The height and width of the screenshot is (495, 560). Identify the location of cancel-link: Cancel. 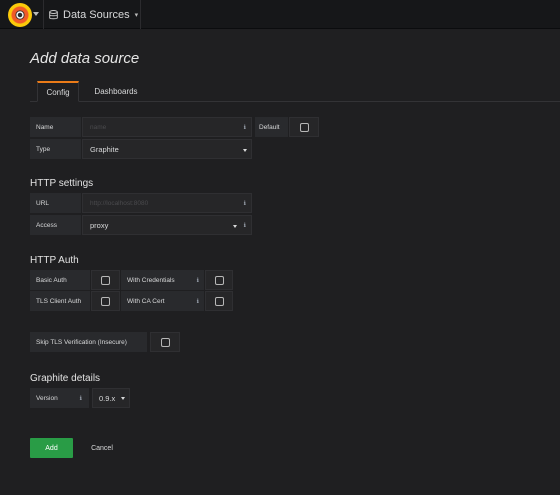
(102, 448).